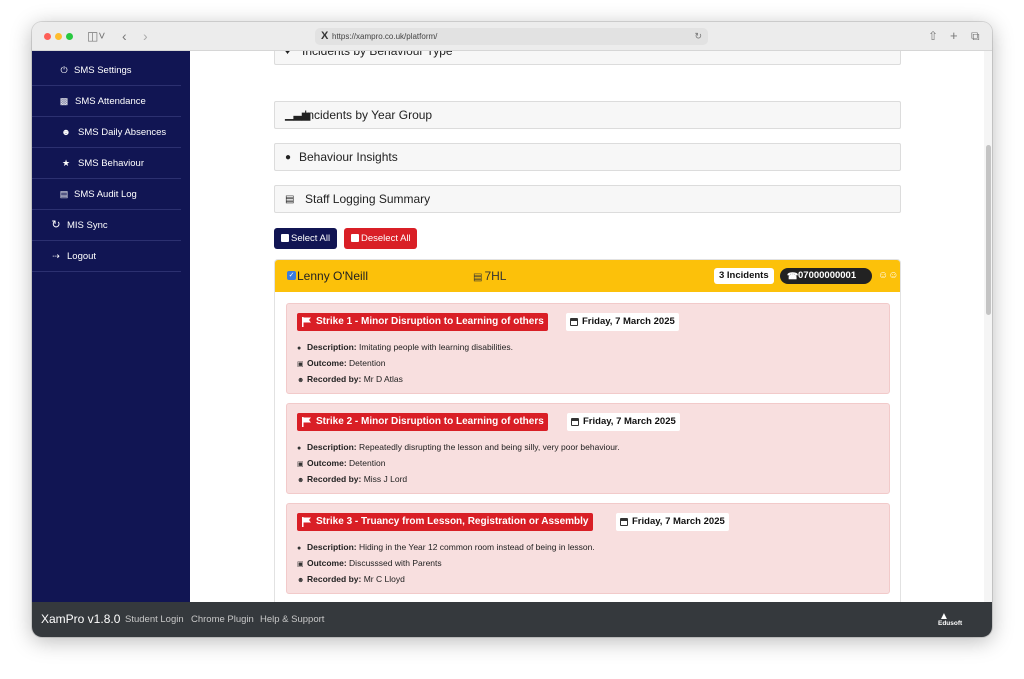 The width and height of the screenshot is (1024, 679). What do you see at coordinates (951, 620) in the screenshot?
I see `edusoft-logo: ▲ Edusoft` at bounding box center [951, 620].